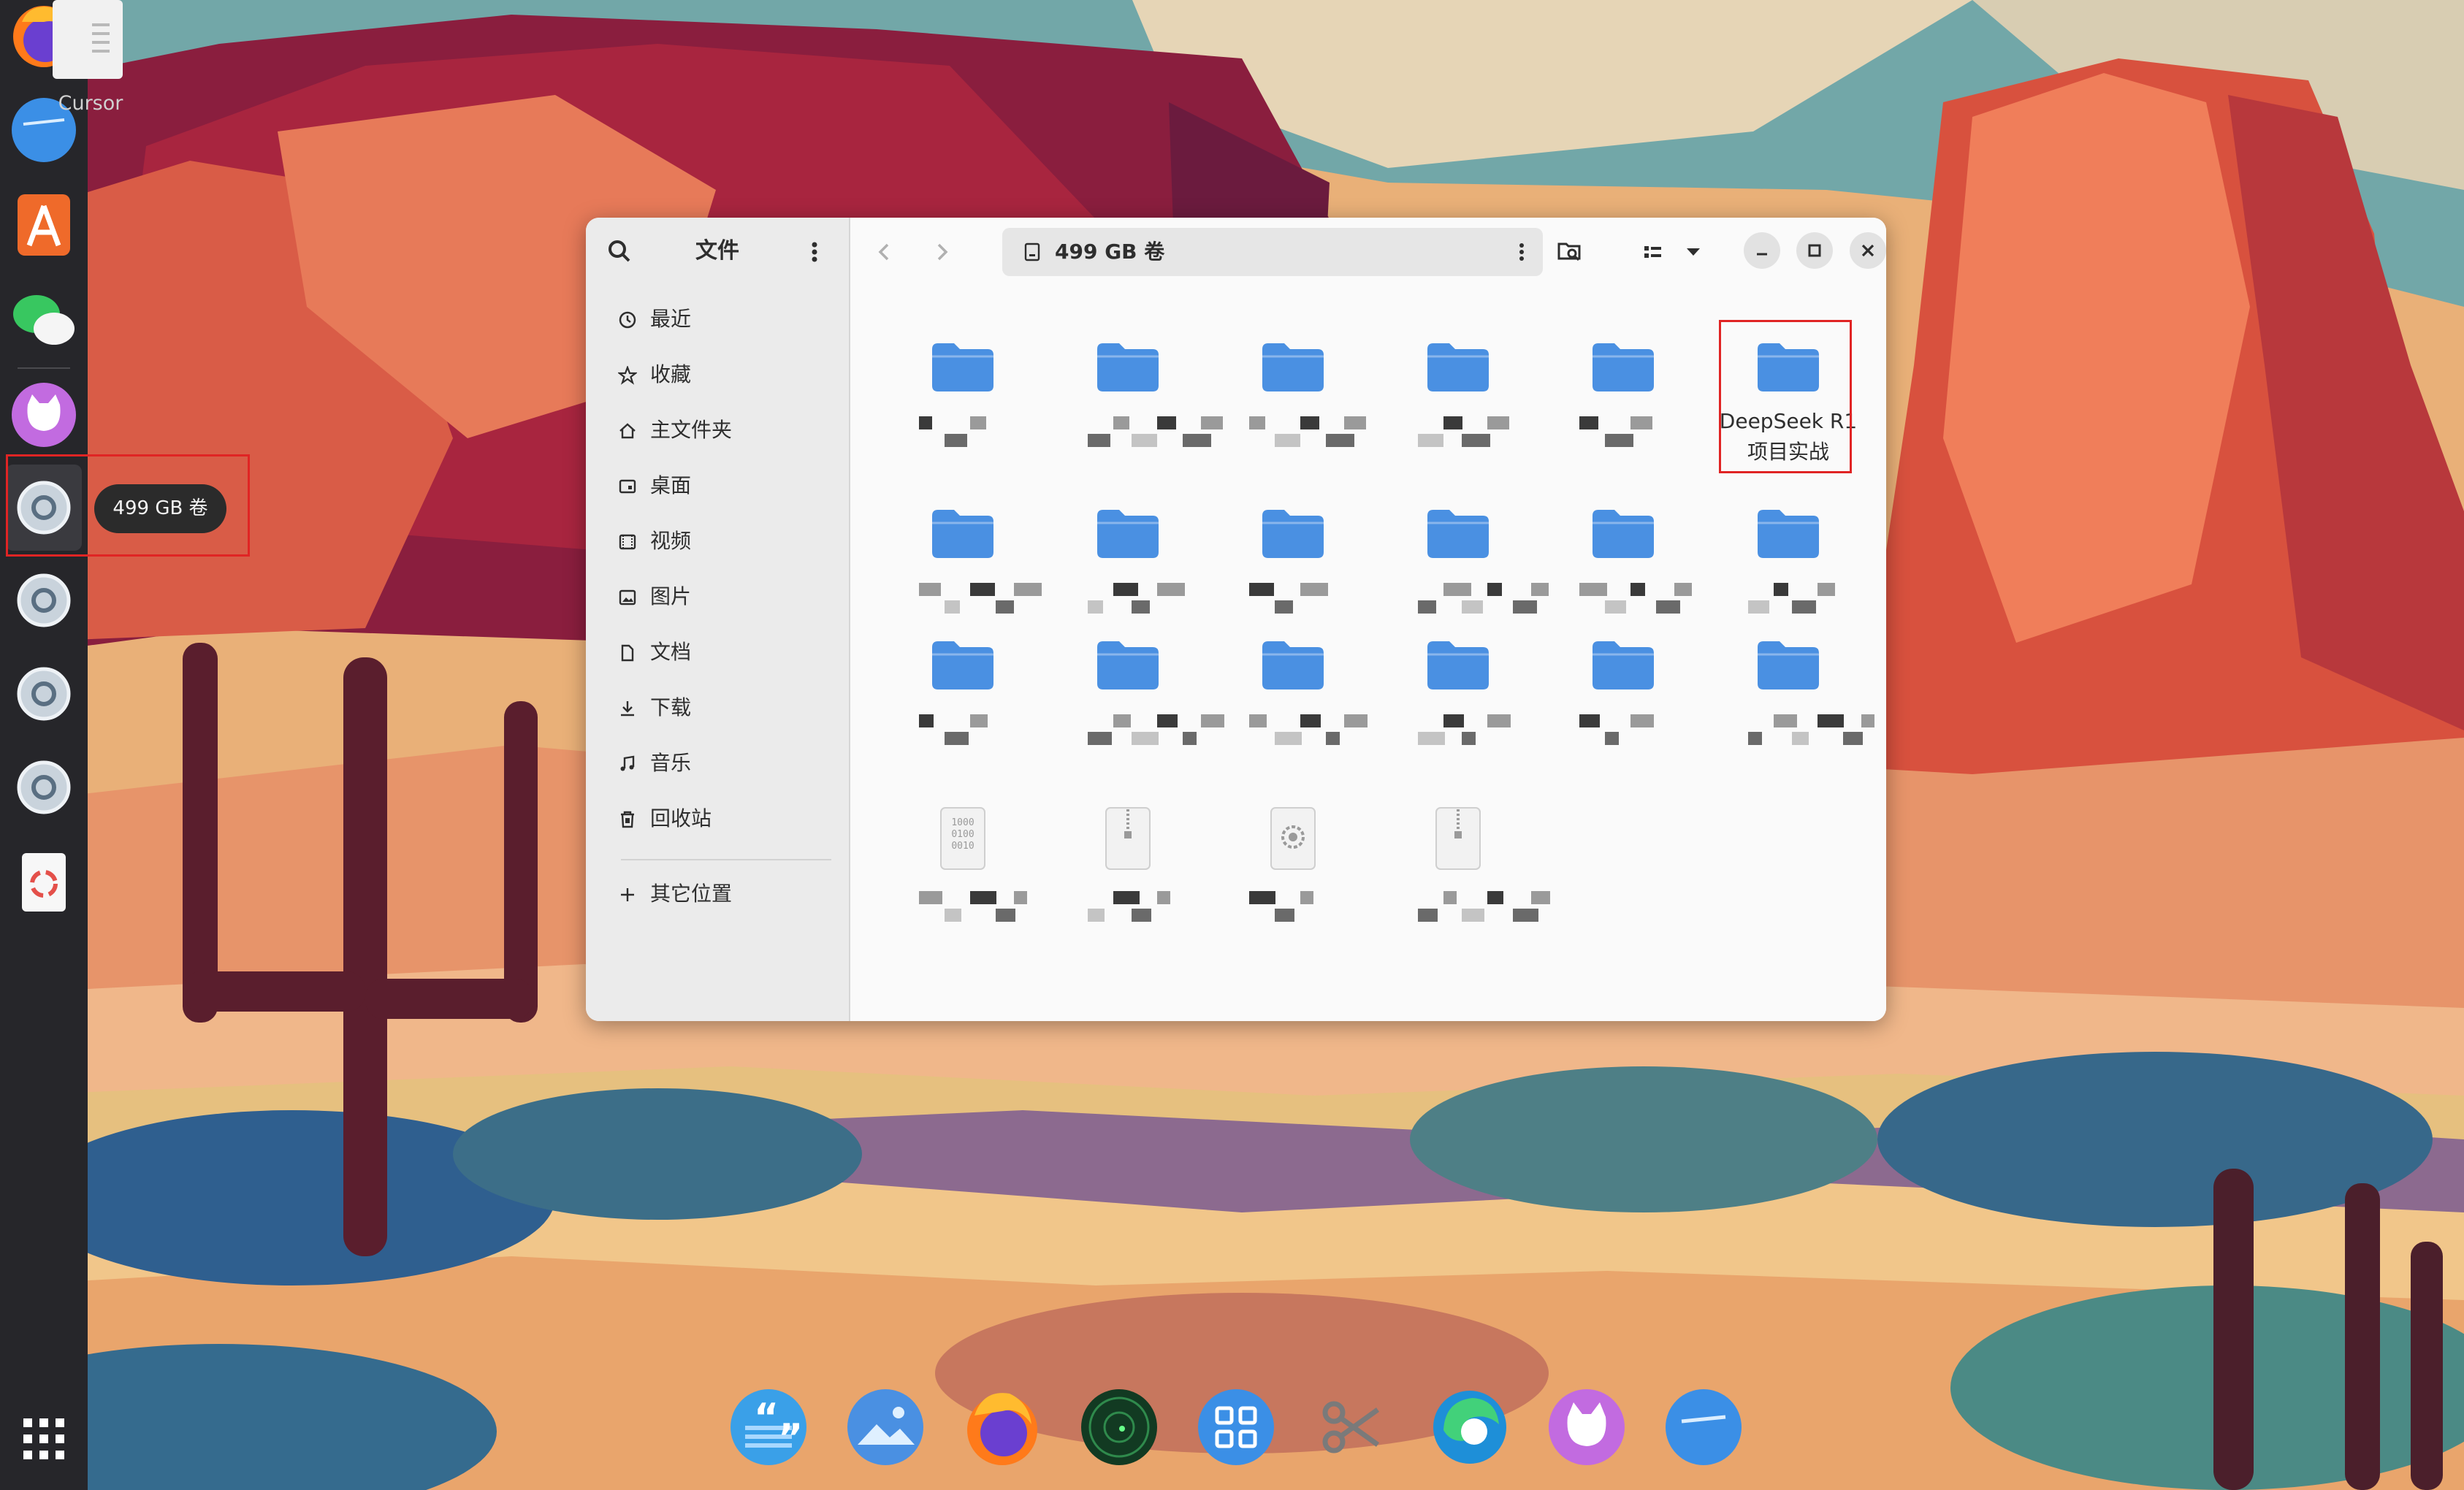 Image resolution: width=2464 pixels, height=1490 pixels. What do you see at coordinates (627, 486) in the screenshot?
I see `desktop-icon` at bounding box center [627, 486].